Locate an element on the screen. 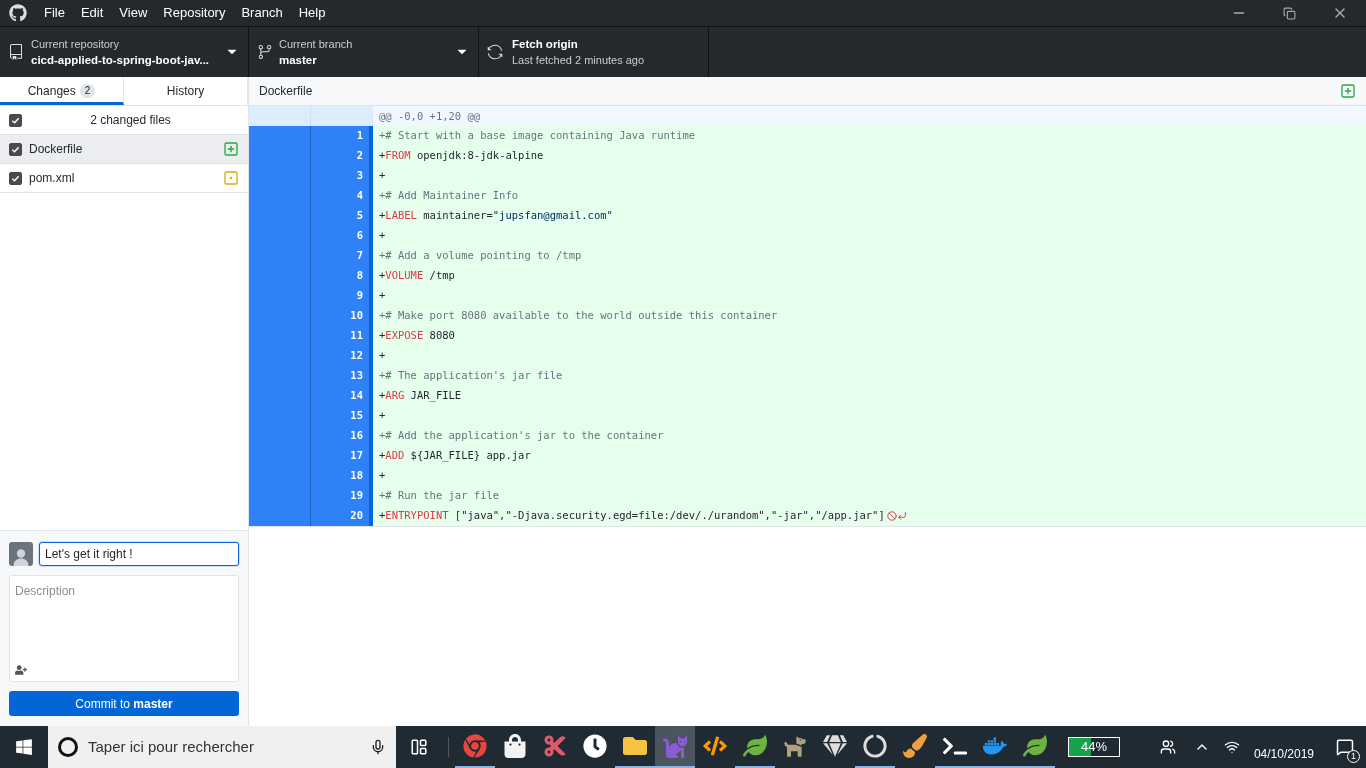 Image resolution: width=1366 pixels, height=768 pixels. commit-button: Commit to master is located at coordinates (124, 703).